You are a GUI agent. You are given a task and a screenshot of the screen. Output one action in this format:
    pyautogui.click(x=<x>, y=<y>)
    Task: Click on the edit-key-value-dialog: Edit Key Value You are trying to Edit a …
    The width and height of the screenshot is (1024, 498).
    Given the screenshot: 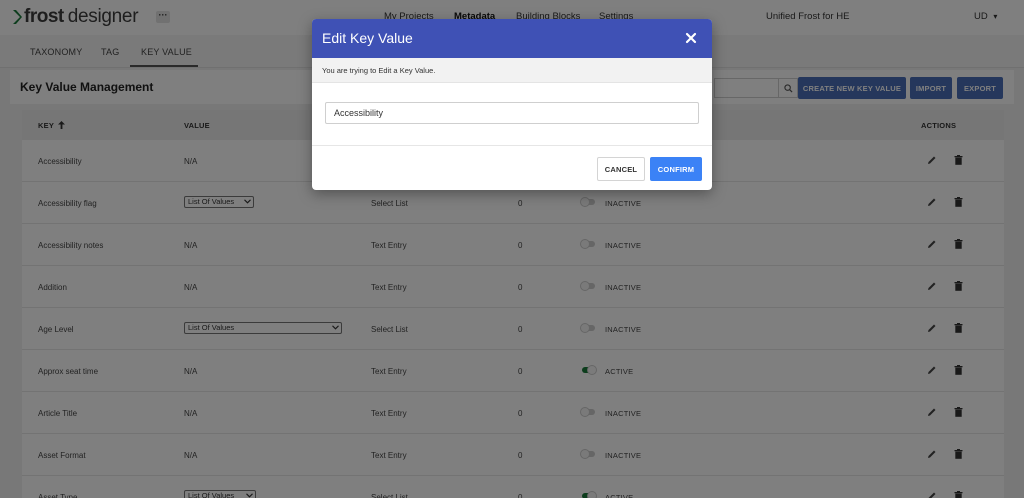 What is the action you would take?
    pyautogui.click(x=512, y=104)
    